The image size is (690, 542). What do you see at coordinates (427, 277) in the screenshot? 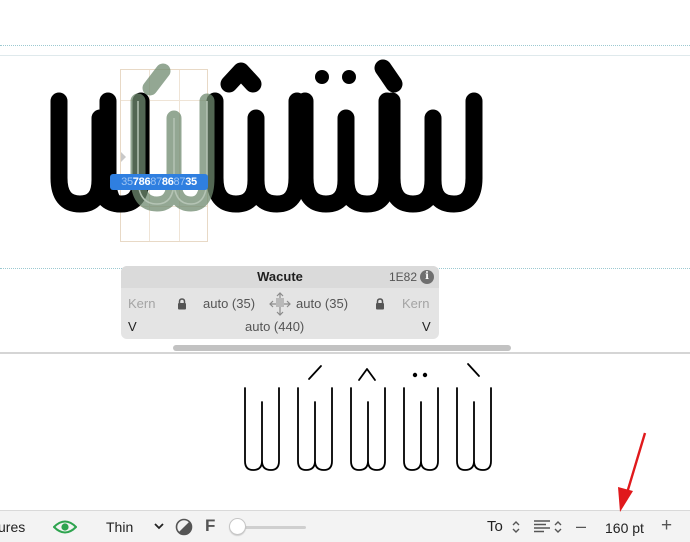
I see `info-icon: i` at bounding box center [427, 277].